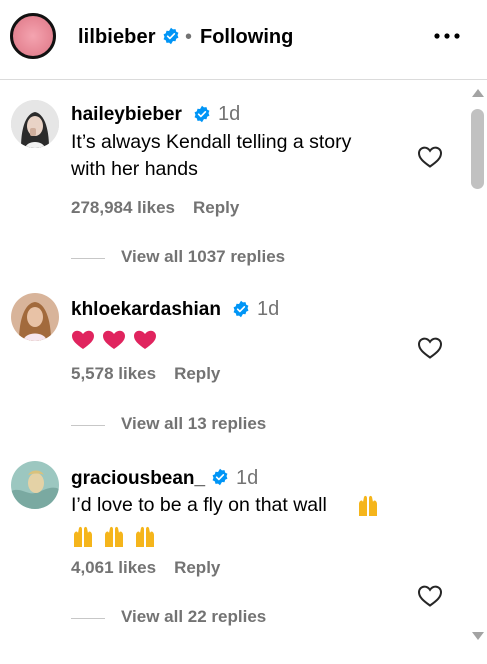  I want to click on comment-text: I’d love to be a fly on that wall, so click(211, 505).